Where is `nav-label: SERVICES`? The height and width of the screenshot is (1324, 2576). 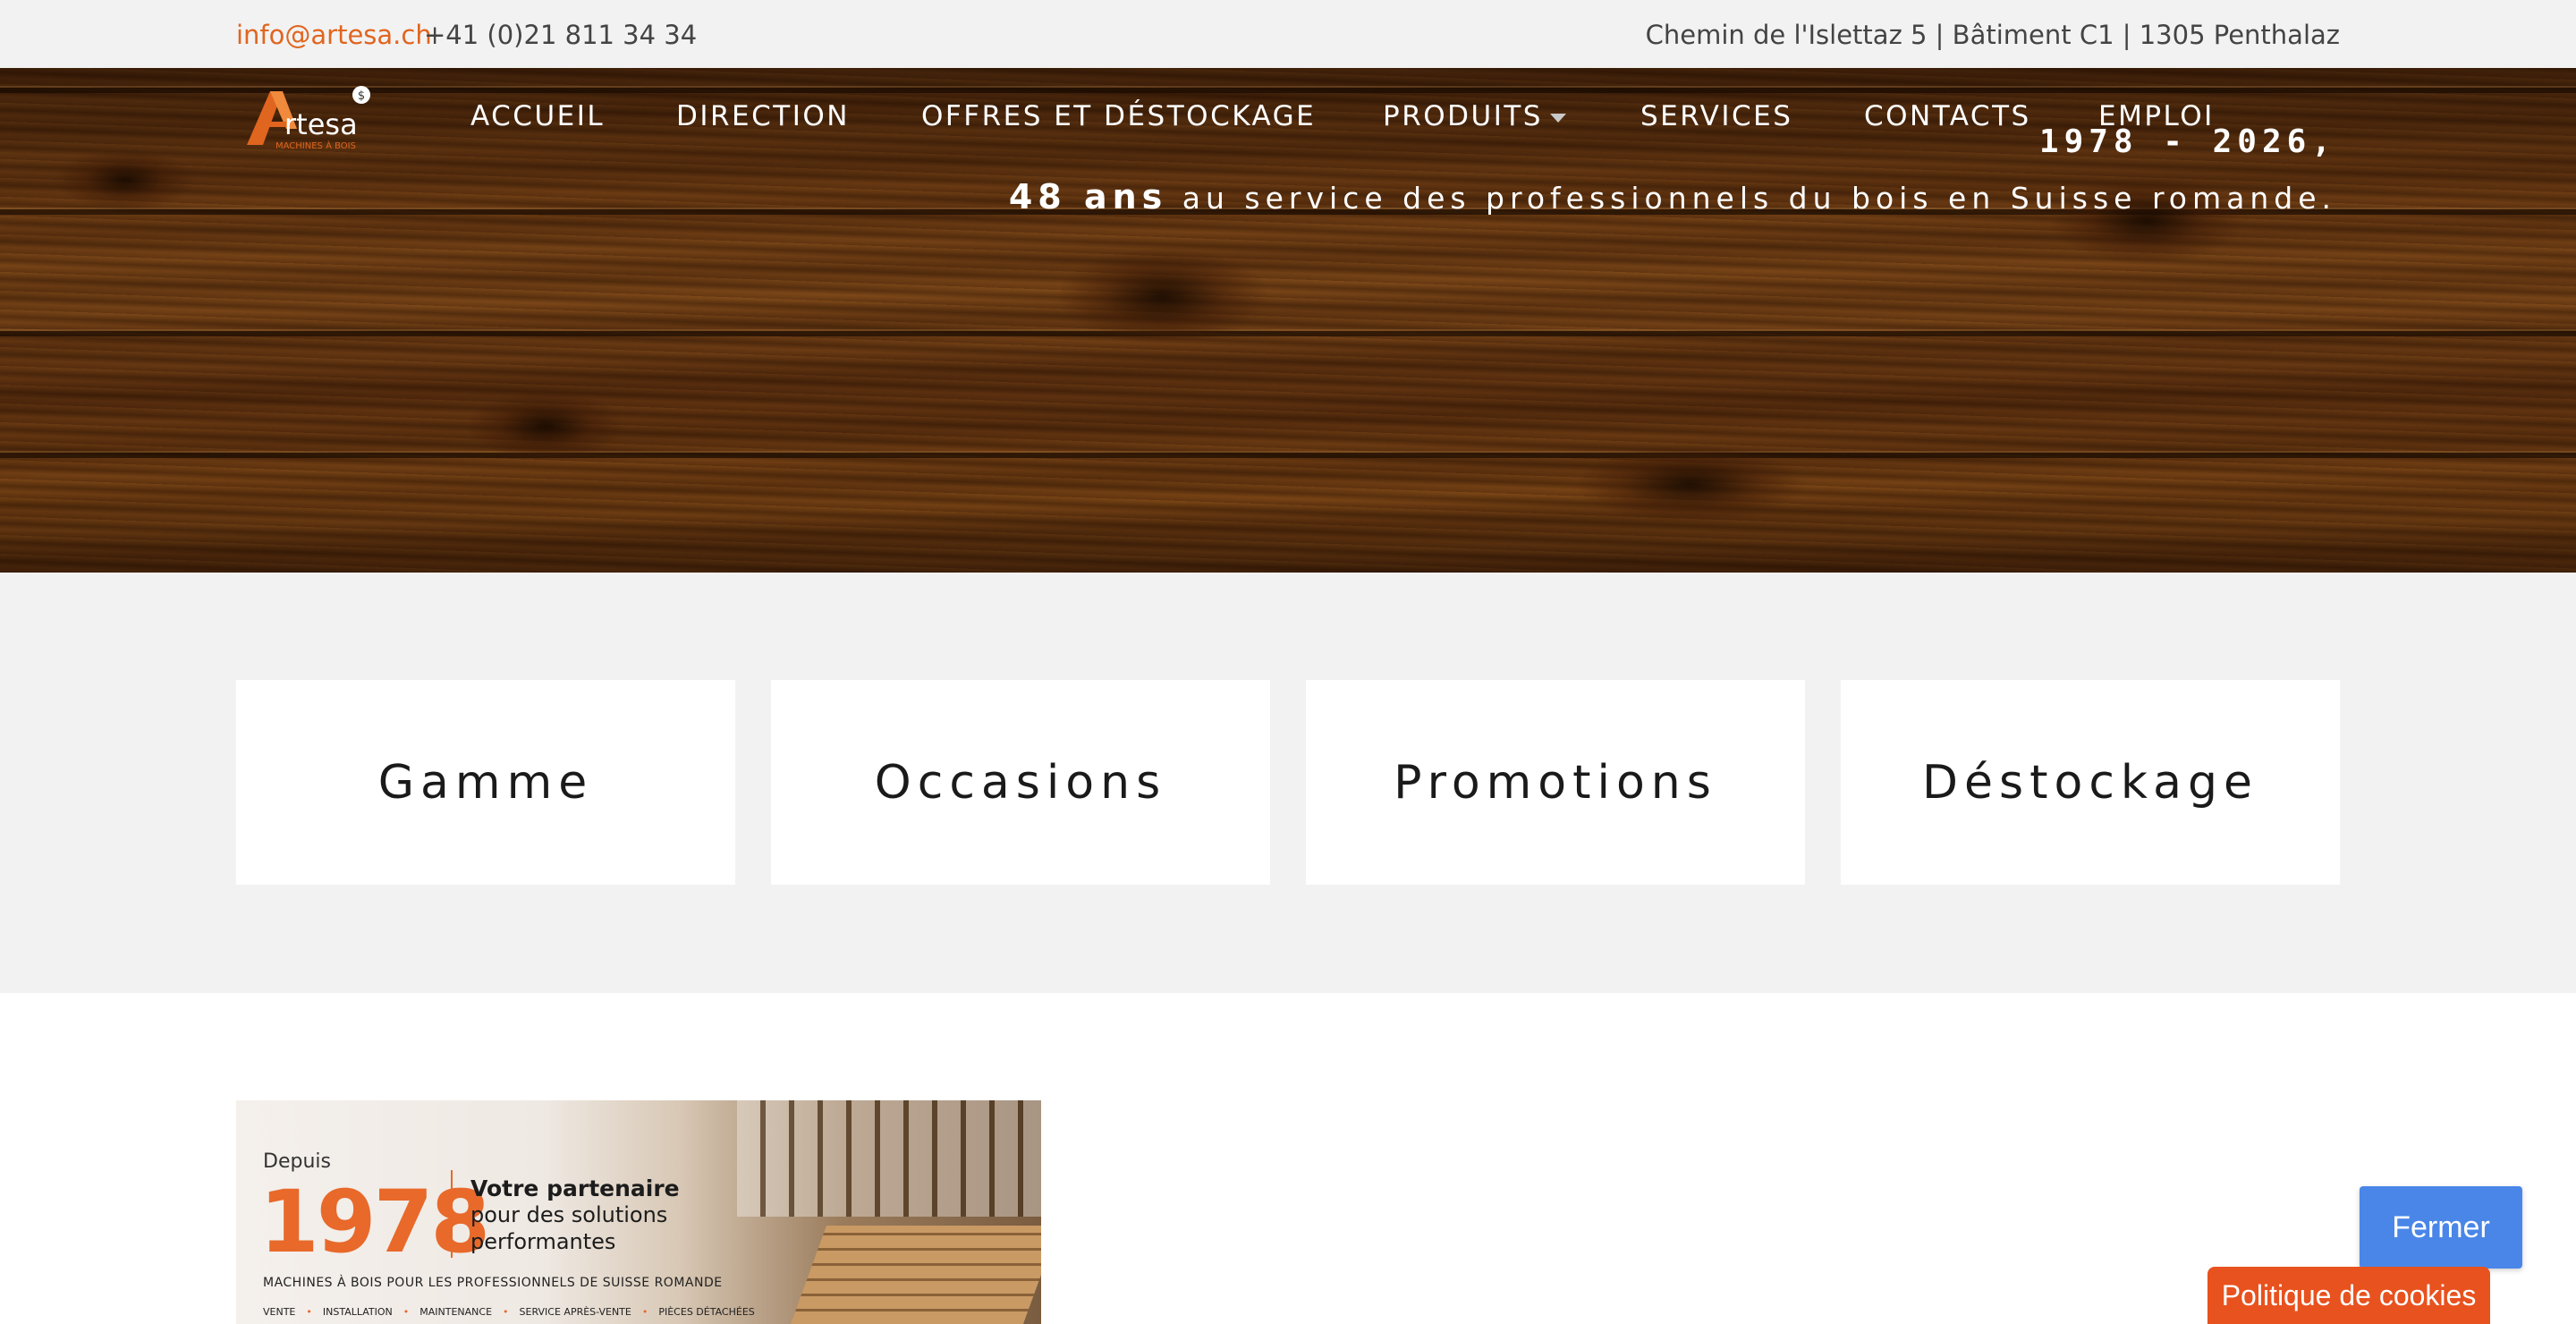 nav-label: SERVICES is located at coordinates (1716, 116).